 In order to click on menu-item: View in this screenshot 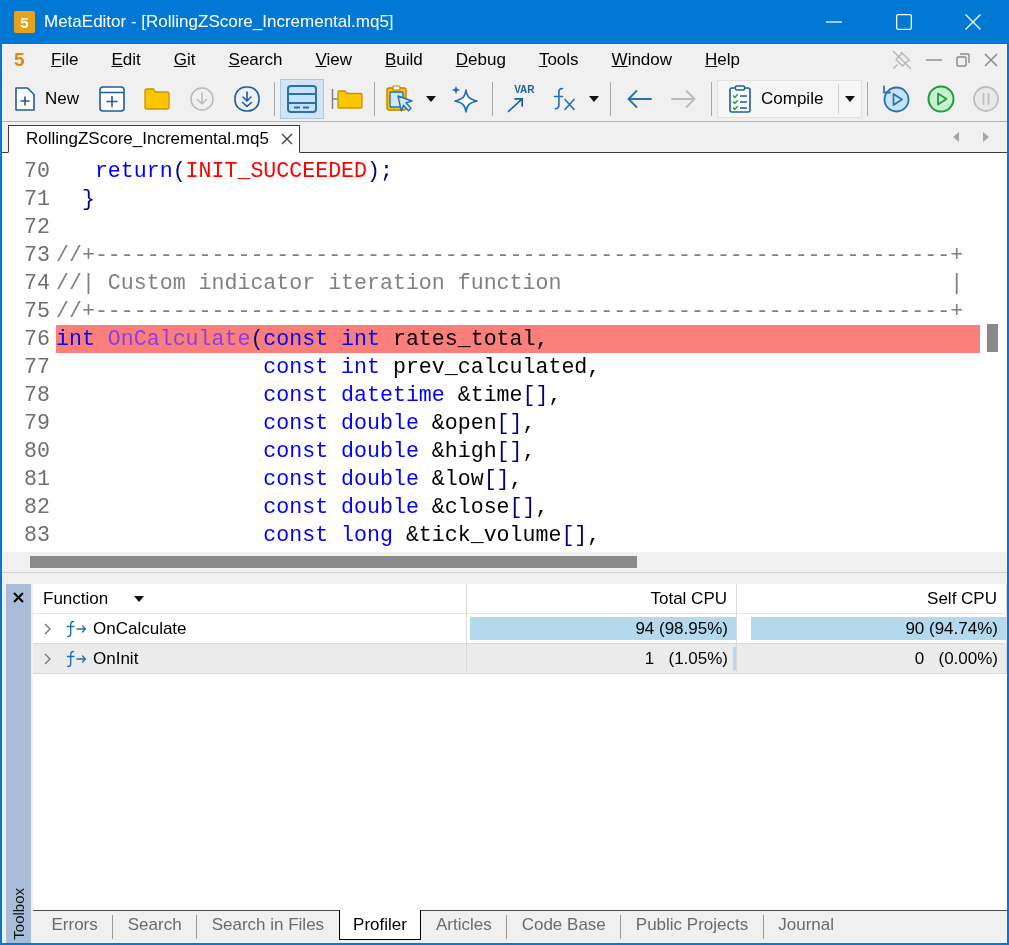, I will do `click(333, 60)`.